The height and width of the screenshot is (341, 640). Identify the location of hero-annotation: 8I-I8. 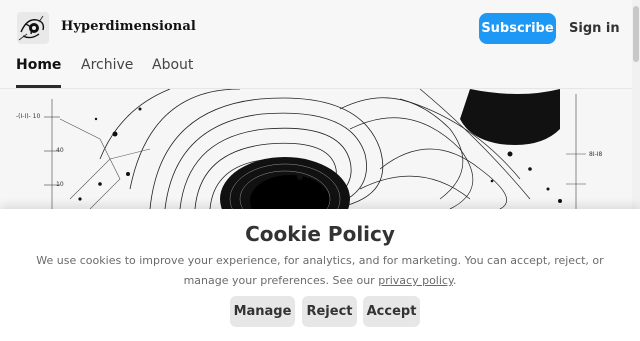
(596, 154).